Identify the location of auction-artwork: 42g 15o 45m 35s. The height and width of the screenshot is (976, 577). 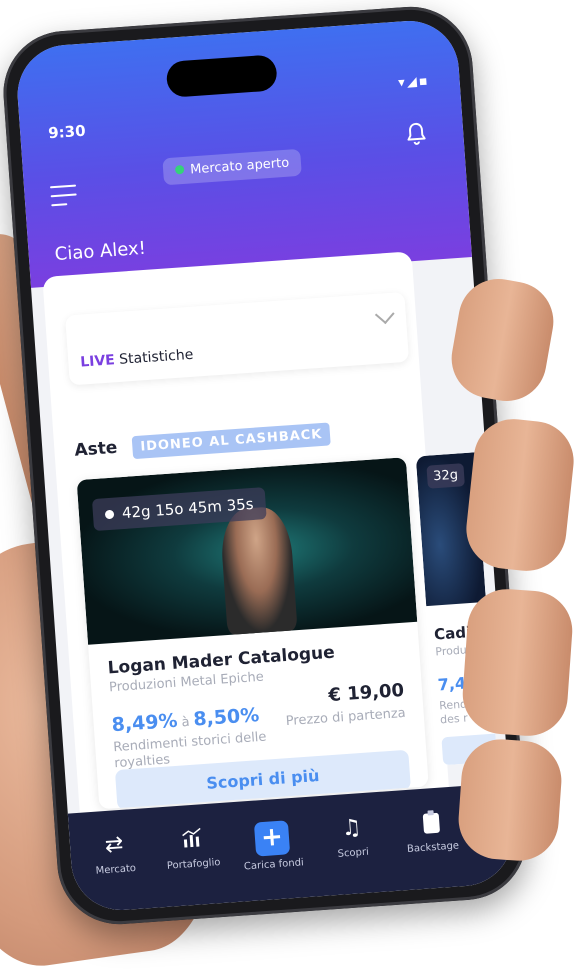
(247, 551).